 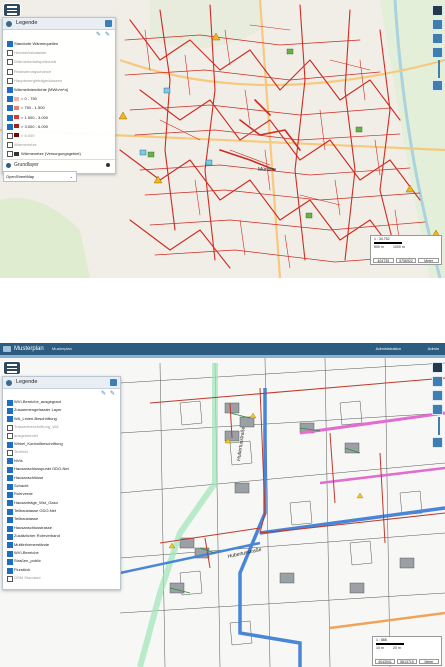 What do you see at coordinates (61, 536) in the screenshot?
I see `legend-item: Zusätzlicher Rohrverband` at bounding box center [61, 536].